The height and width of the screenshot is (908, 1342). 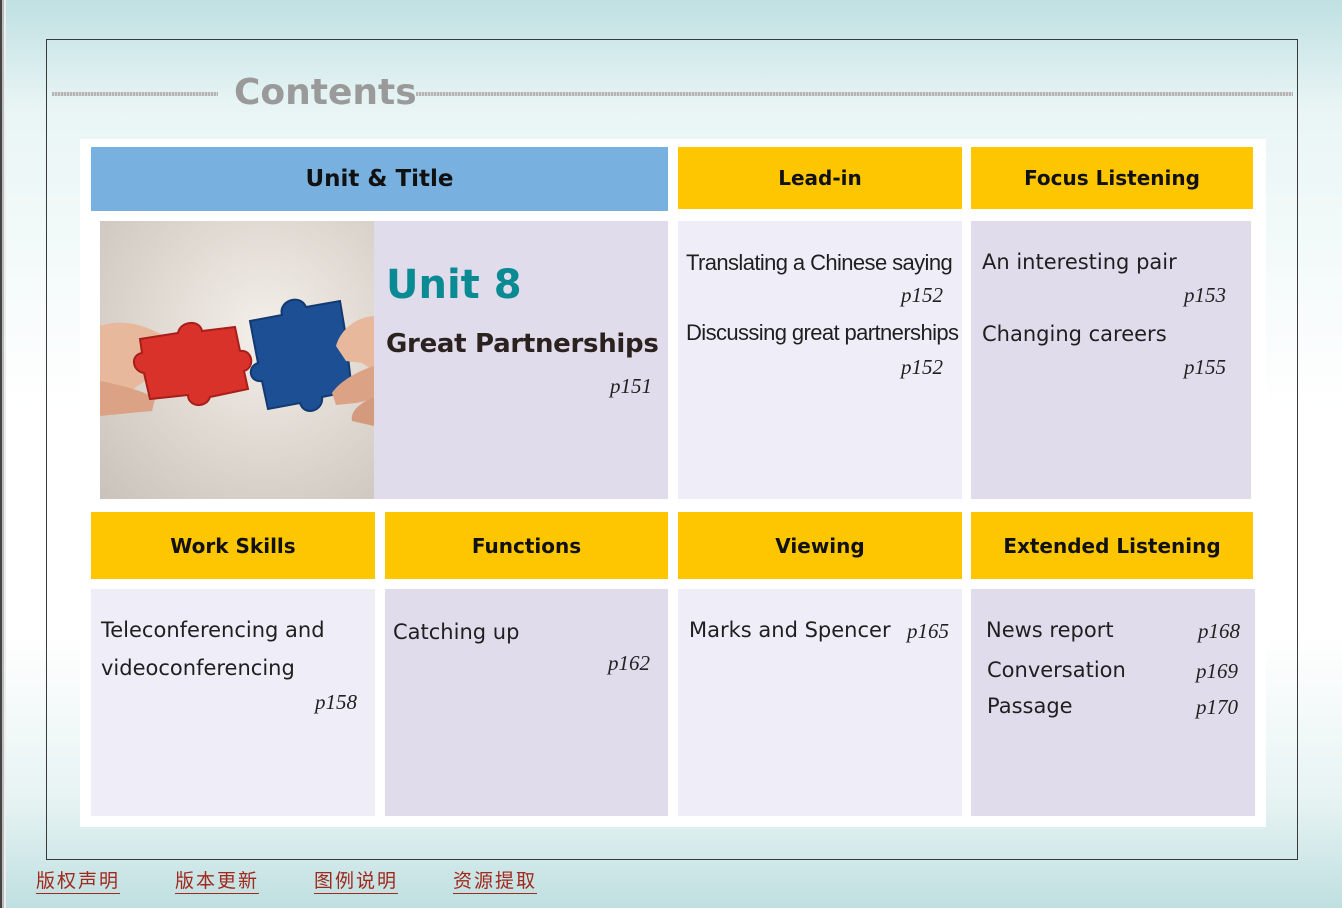 What do you see at coordinates (1050, 630) in the screenshot?
I see `extended-listening-item-1: News report` at bounding box center [1050, 630].